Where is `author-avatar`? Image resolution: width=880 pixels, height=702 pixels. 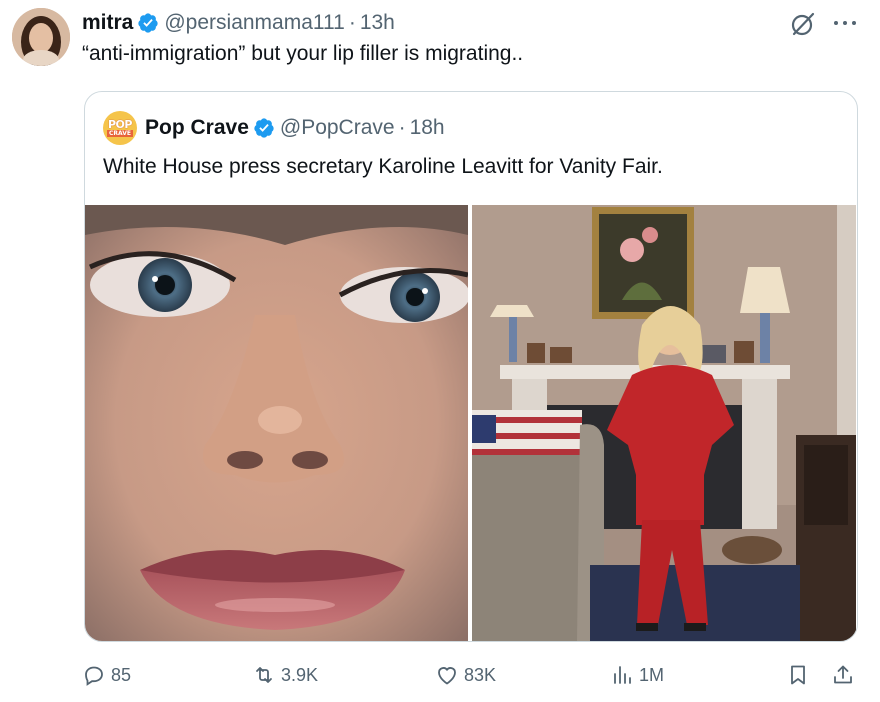 author-avatar is located at coordinates (41, 37).